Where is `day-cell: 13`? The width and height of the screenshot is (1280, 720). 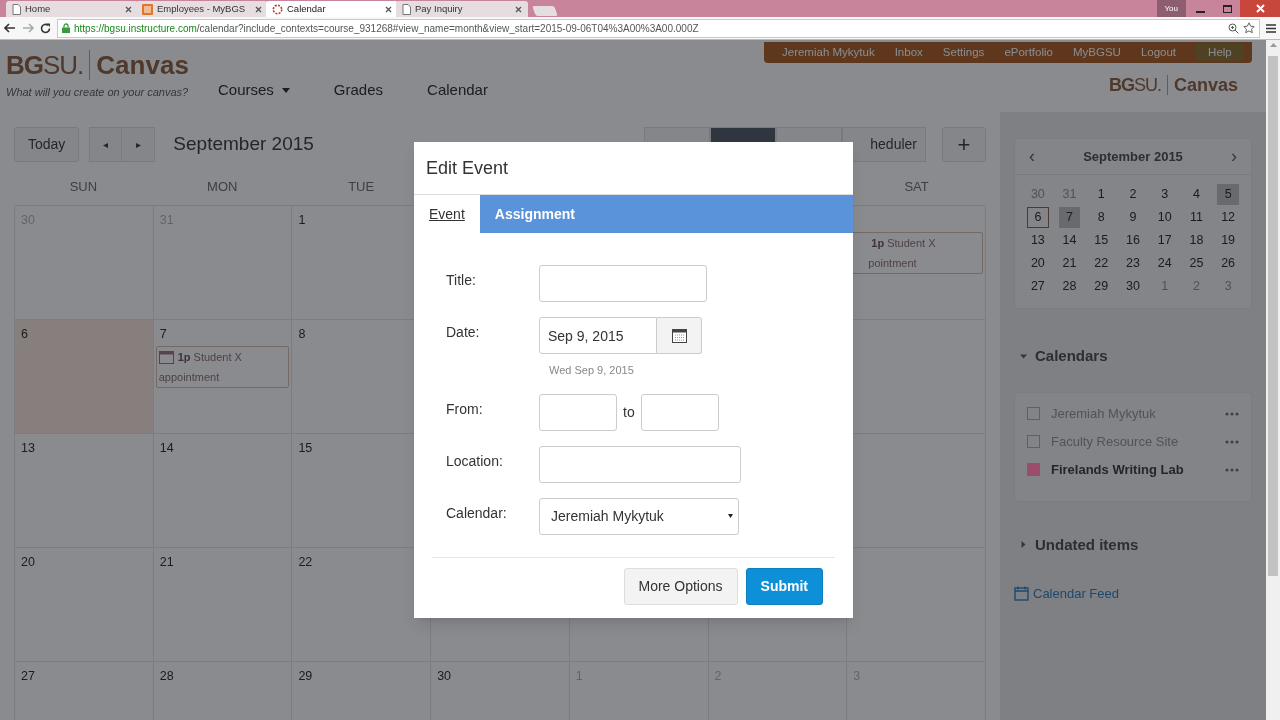
day-cell: 13 is located at coordinates (84, 491).